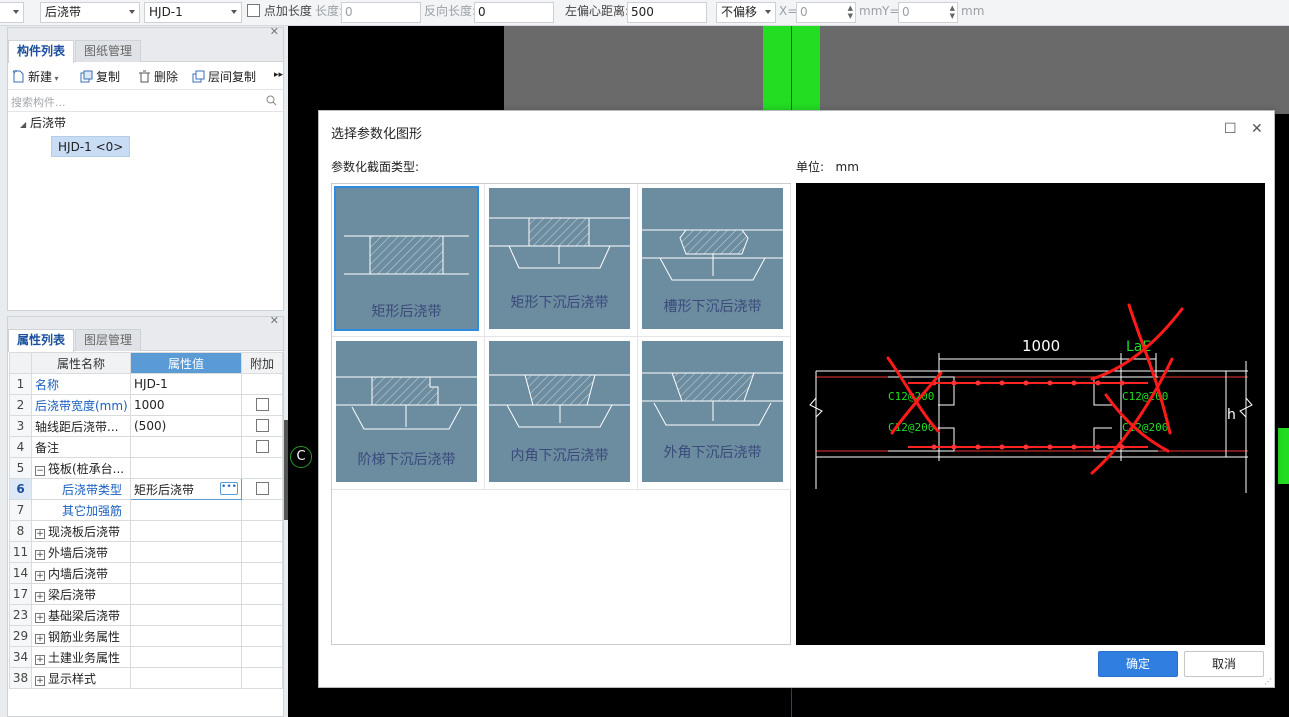 The image size is (1289, 717). Describe the element at coordinates (928, 12) in the screenshot. I see `y-input: 0 ▲ ▼` at that location.